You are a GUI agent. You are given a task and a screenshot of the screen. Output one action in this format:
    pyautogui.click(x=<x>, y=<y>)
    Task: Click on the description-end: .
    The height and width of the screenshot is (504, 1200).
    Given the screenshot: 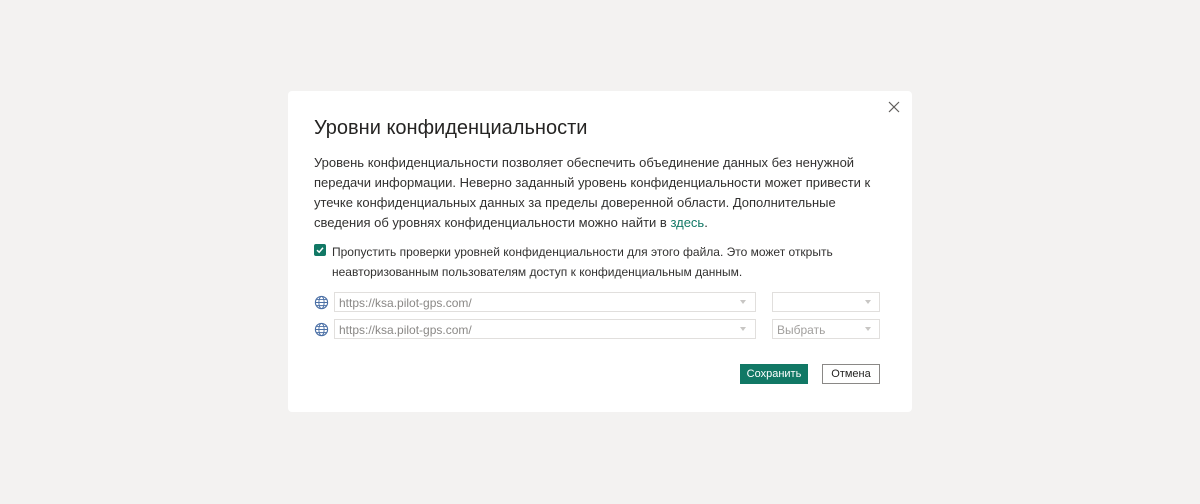 What is the action you would take?
    pyautogui.click(x=706, y=222)
    